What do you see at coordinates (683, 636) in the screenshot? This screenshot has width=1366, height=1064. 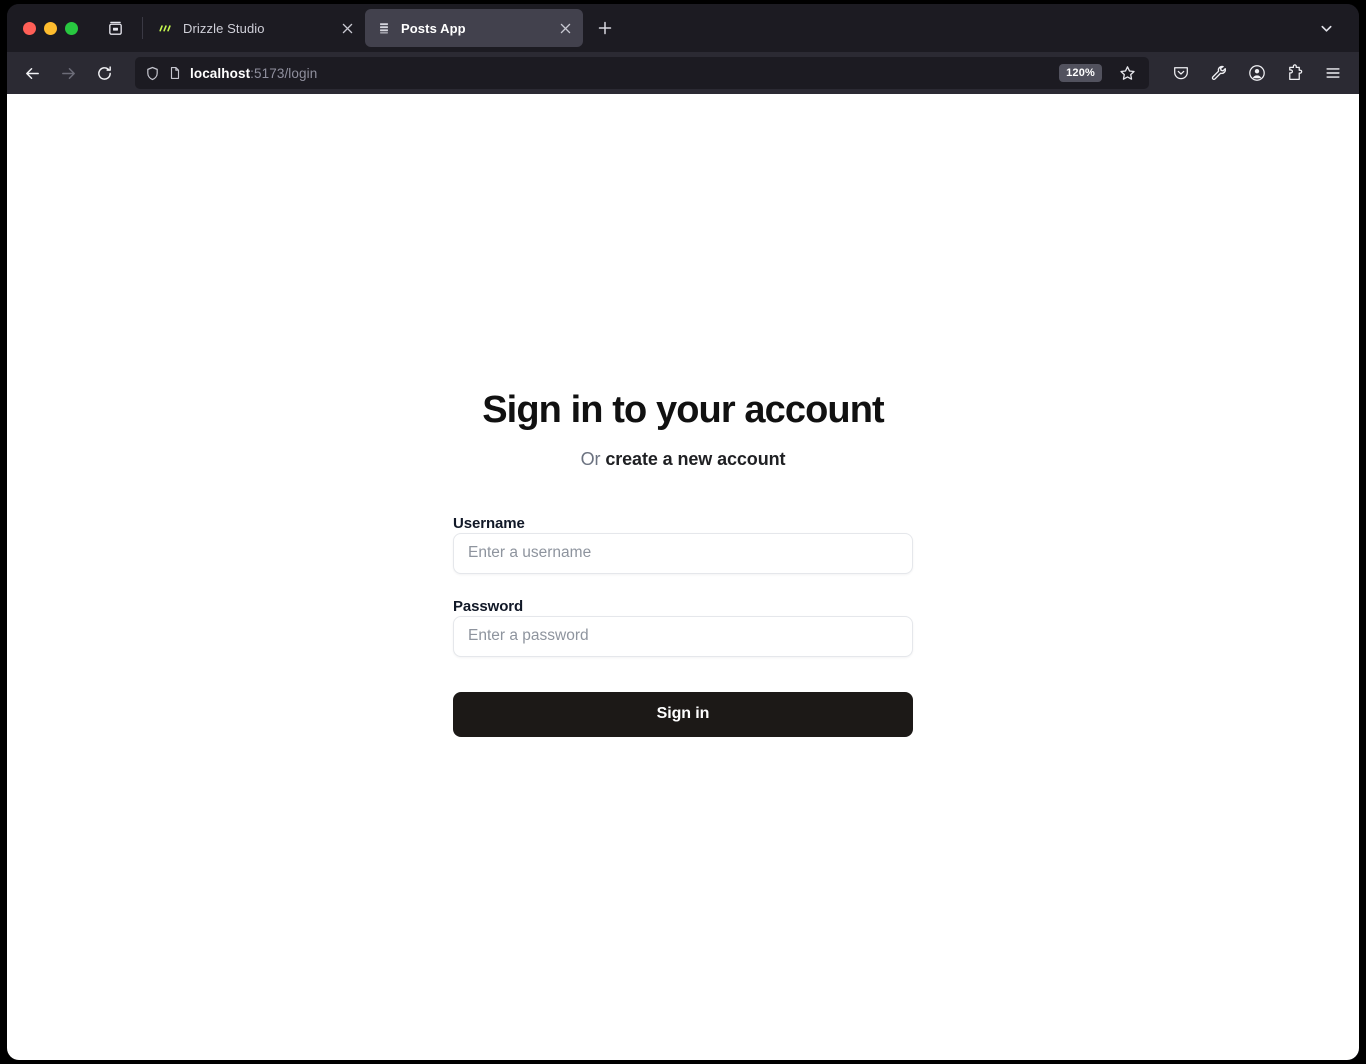 I see `password-input` at bounding box center [683, 636].